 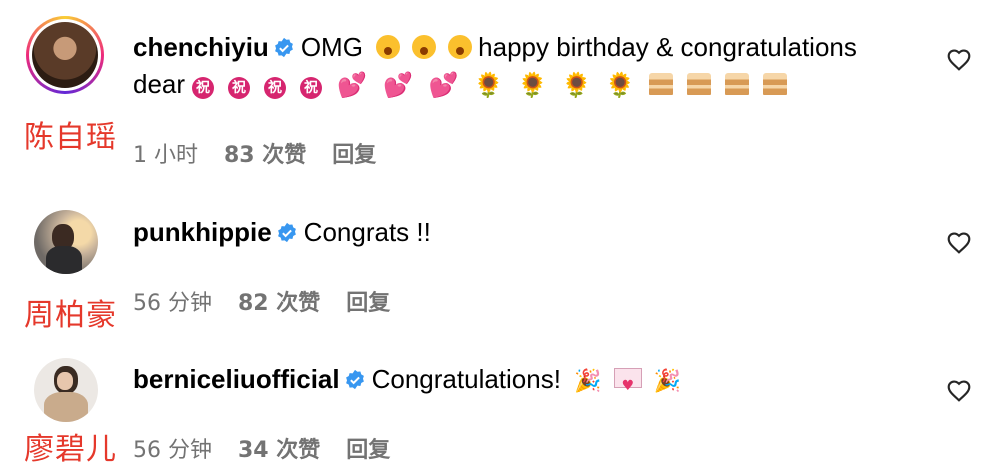 I want to click on comment-body-start: OMG, so click(x=331, y=47).